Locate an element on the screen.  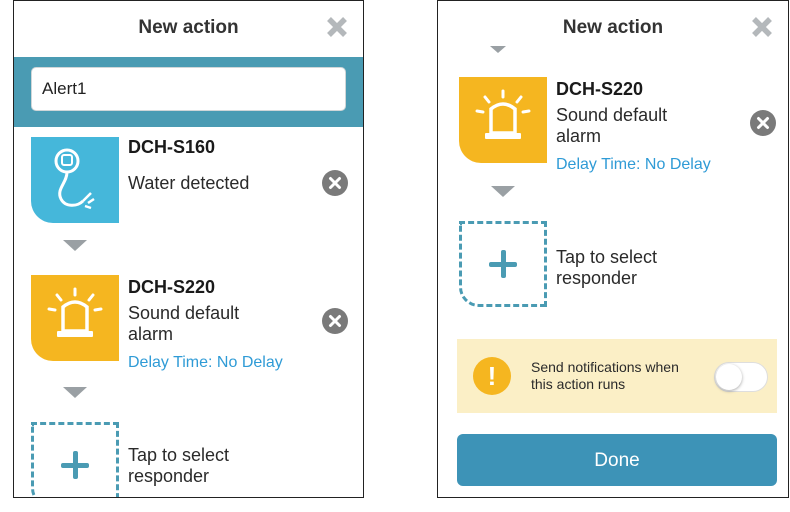
notification-toggle is located at coordinates (741, 377).